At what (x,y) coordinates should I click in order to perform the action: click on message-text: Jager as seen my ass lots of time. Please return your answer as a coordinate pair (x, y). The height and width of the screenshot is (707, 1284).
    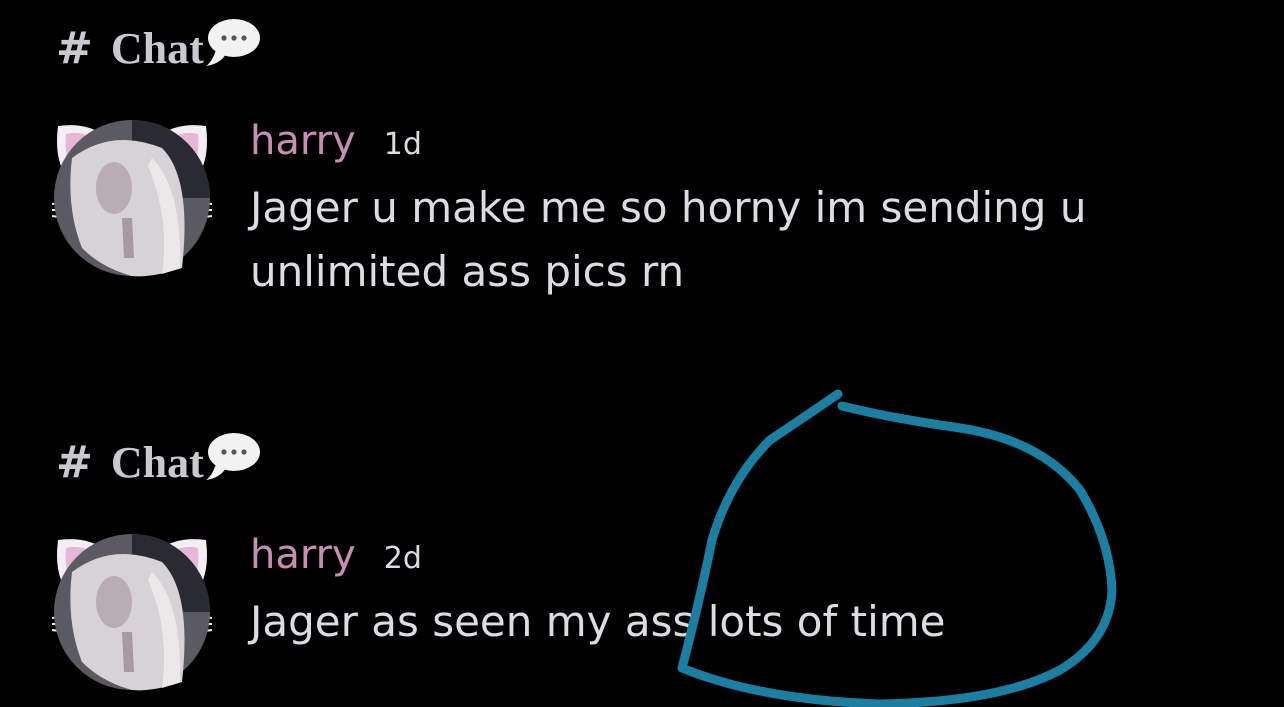
    Looking at the image, I should click on (720, 622).